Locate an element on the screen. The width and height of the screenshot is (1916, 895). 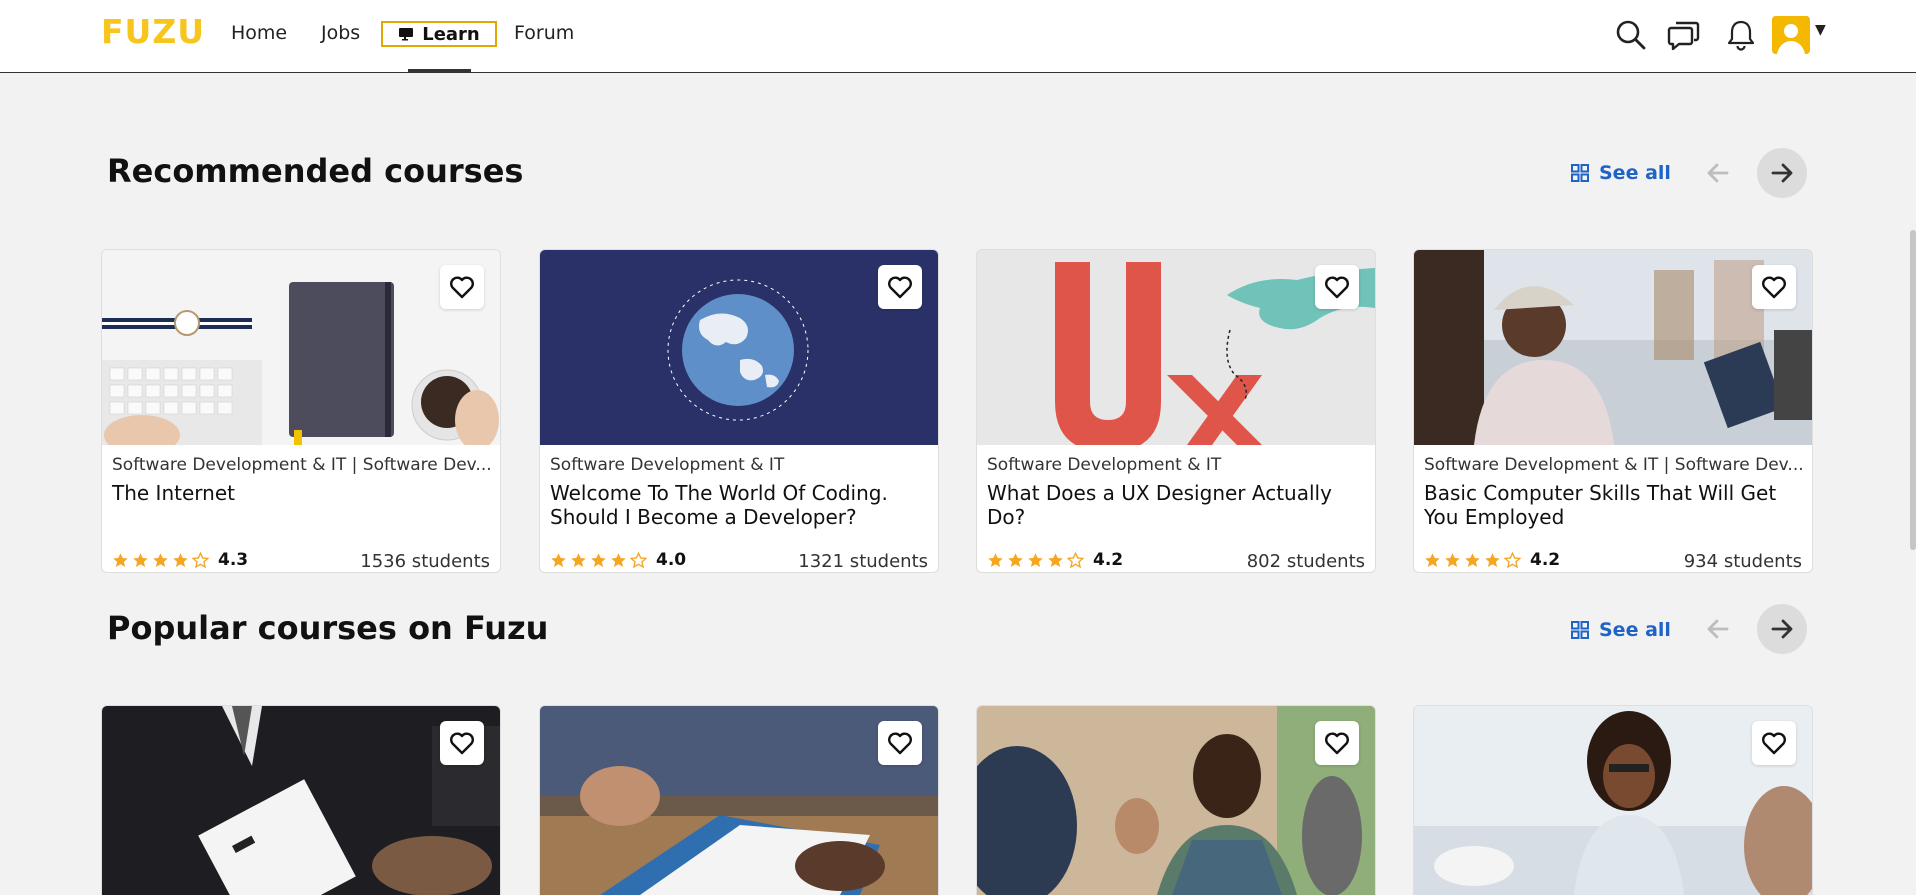
recommended-next-button is located at coordinates (1782, 173).